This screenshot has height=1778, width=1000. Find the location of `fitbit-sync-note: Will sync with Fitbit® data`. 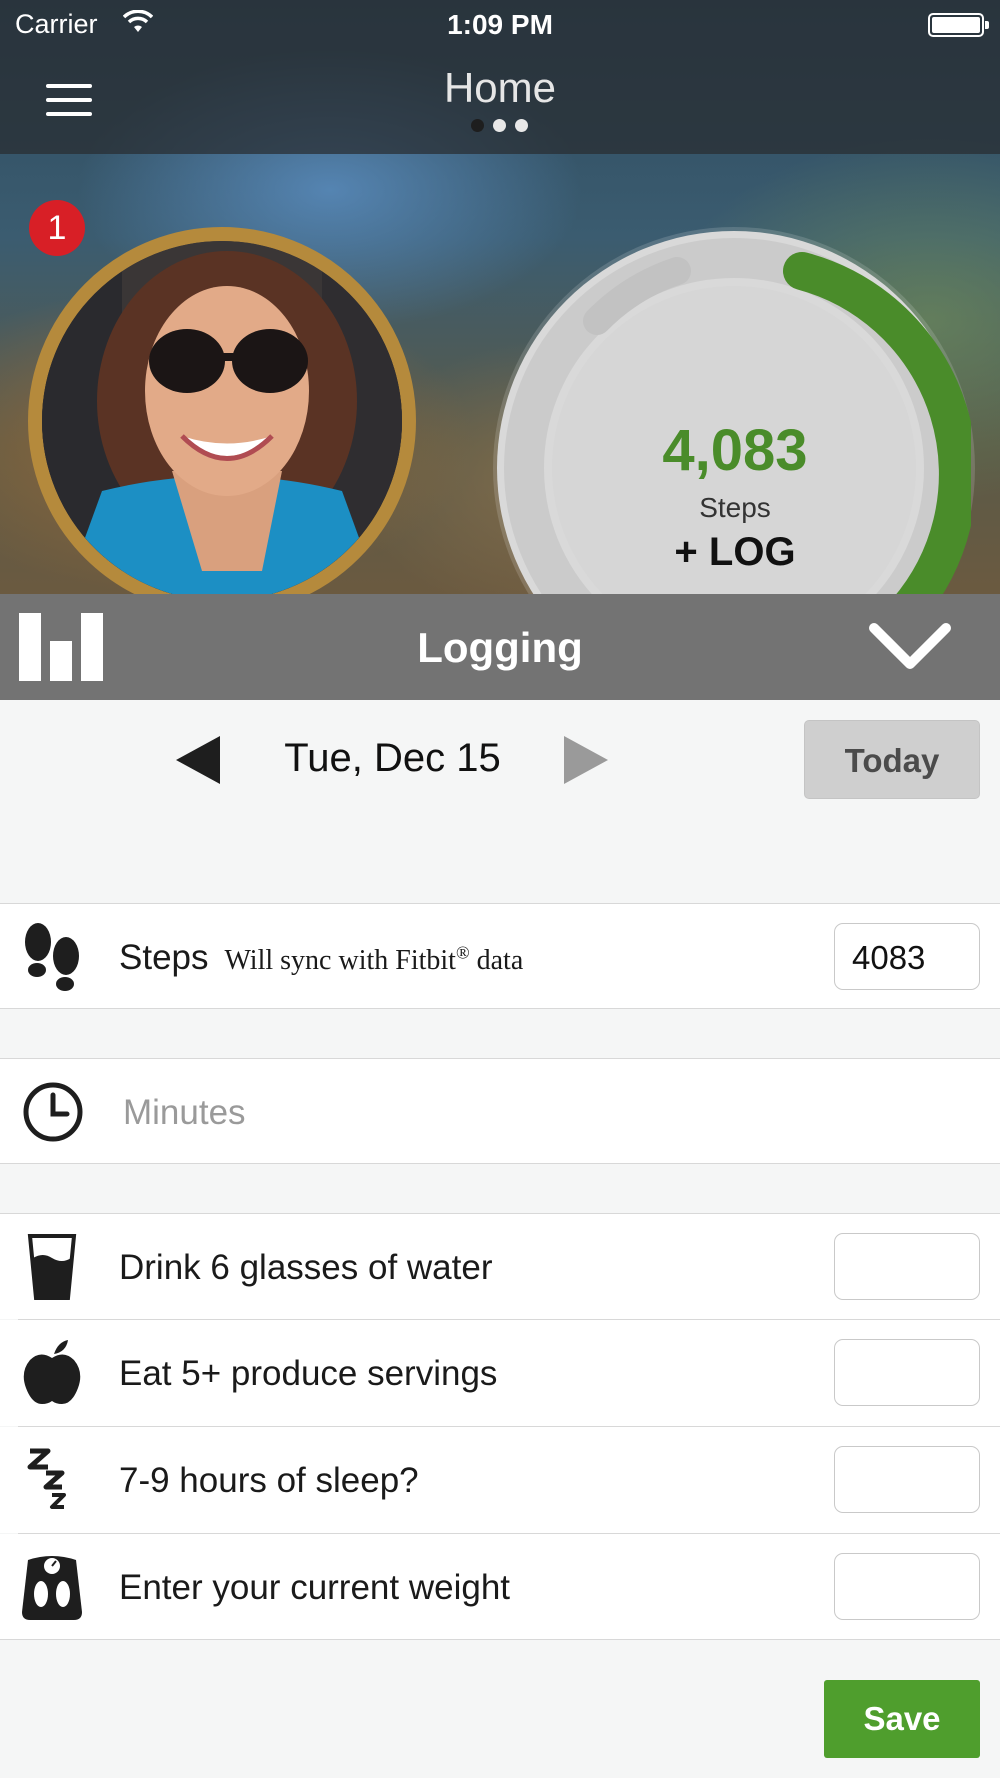

fitbit-sync-note: Will sync with Fitbit® data is located at coordinates (374, 959).